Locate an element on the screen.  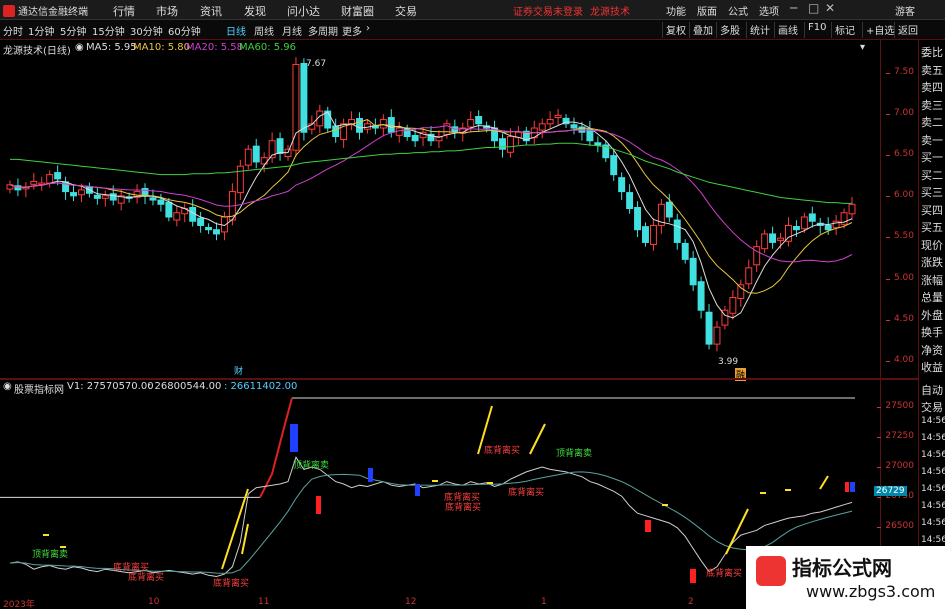
menu-market: 市场 is located at coordinates (167, 11).